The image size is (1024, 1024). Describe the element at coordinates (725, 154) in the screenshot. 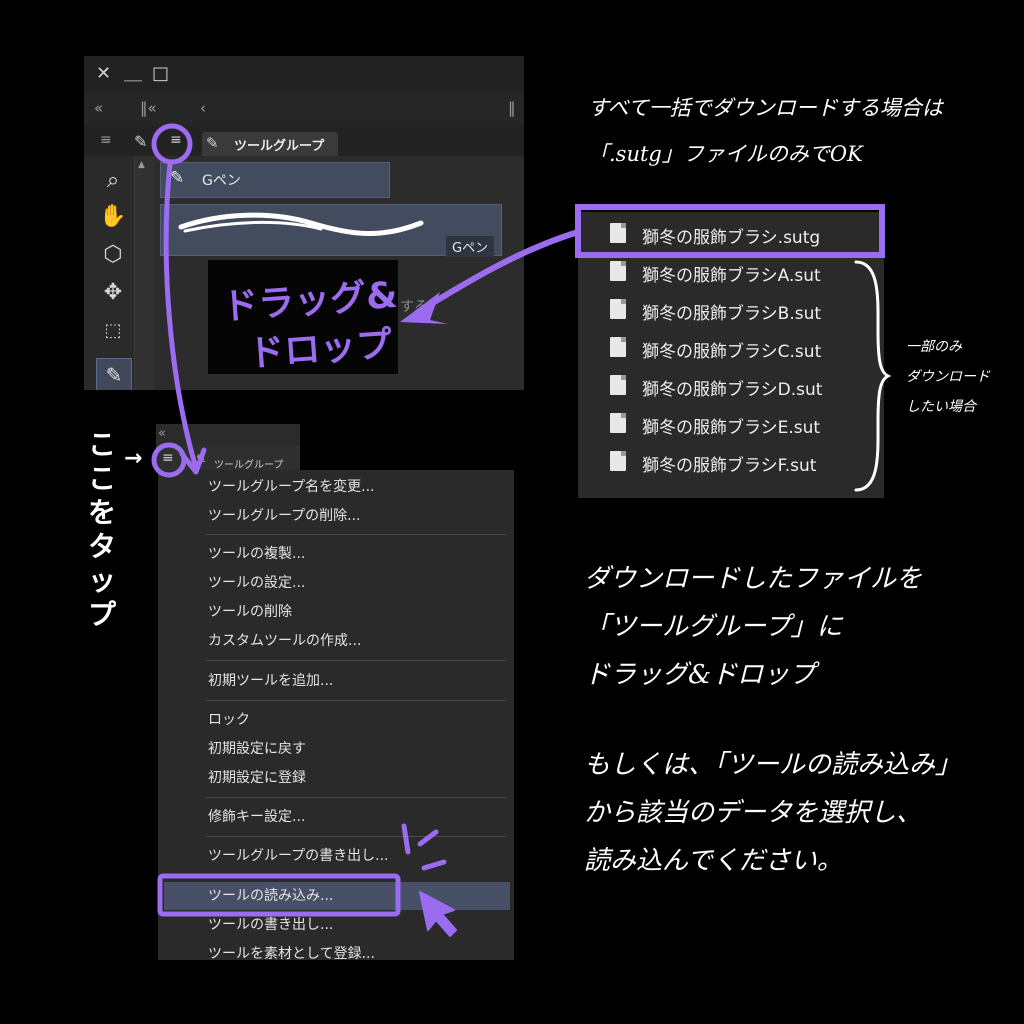

I see `note-top-line2: 「.sutg」ファイルのみでOK` at that location.